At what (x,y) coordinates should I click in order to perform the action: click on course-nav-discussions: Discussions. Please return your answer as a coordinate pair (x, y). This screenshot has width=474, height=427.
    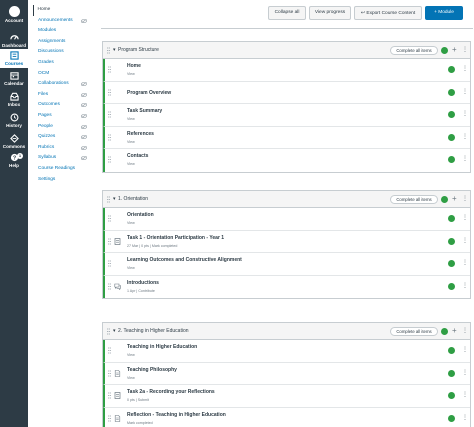
    Looking at the image, I should click on (62, 52).